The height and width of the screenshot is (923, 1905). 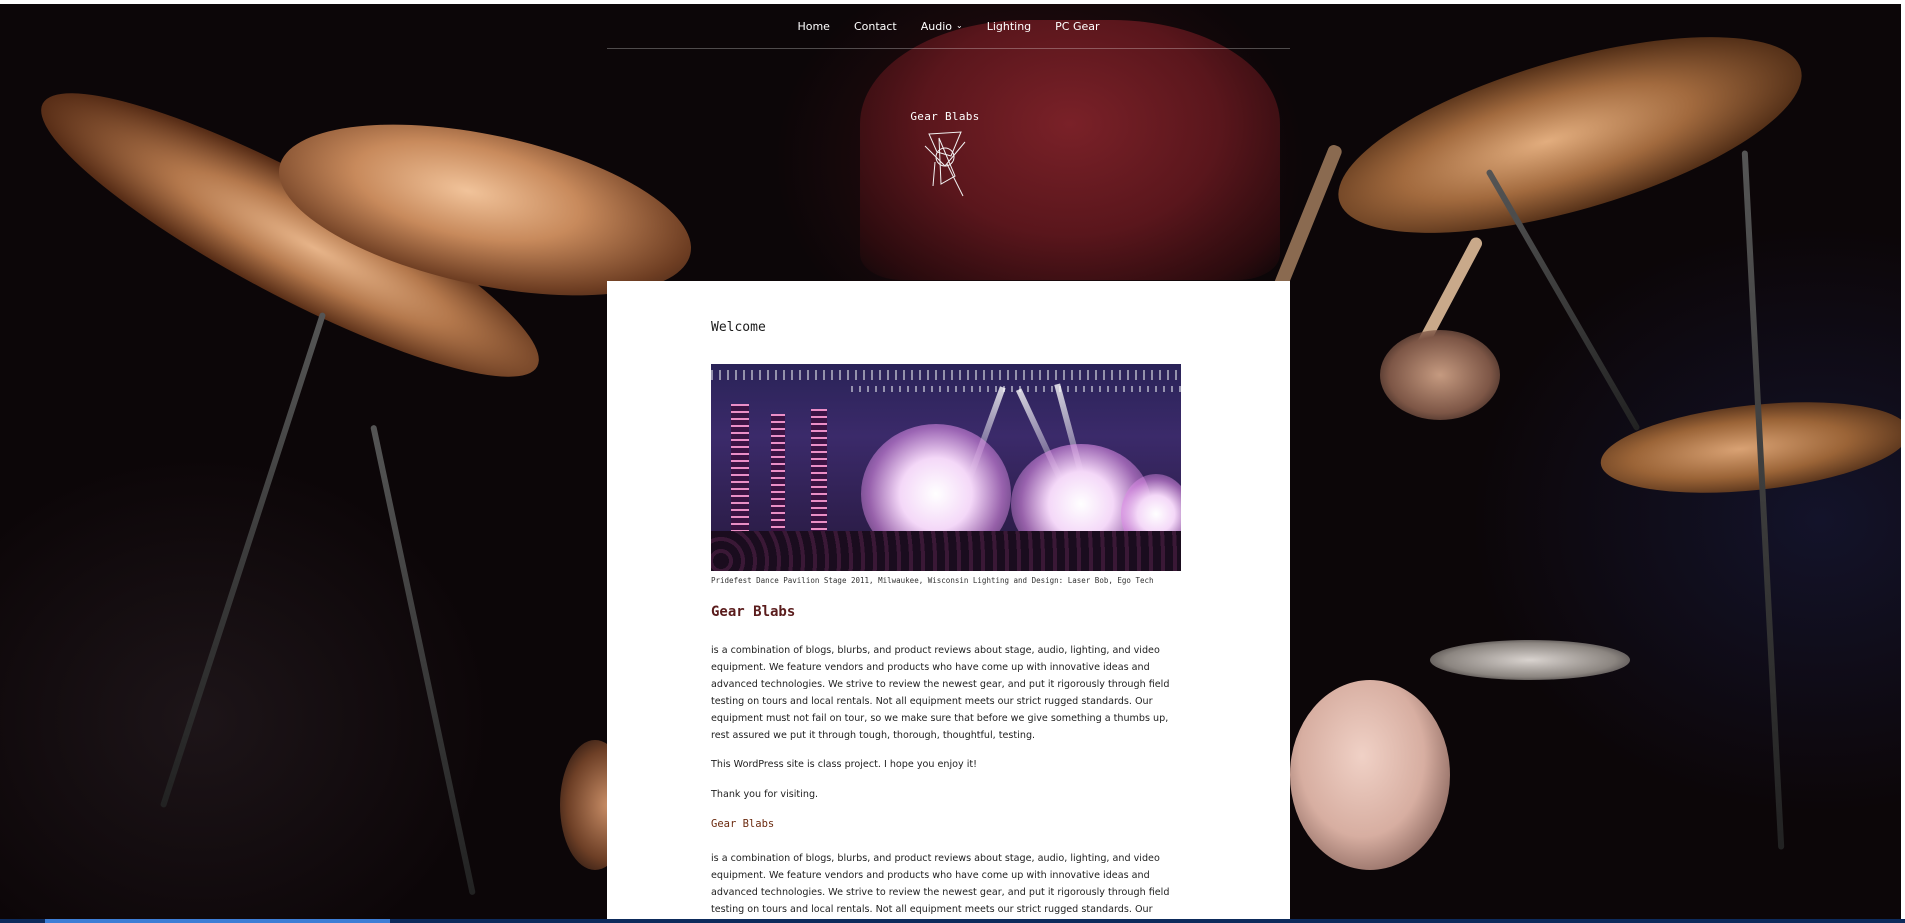 I want to click on geometric-logo-icon, so click(x=945, y=163).